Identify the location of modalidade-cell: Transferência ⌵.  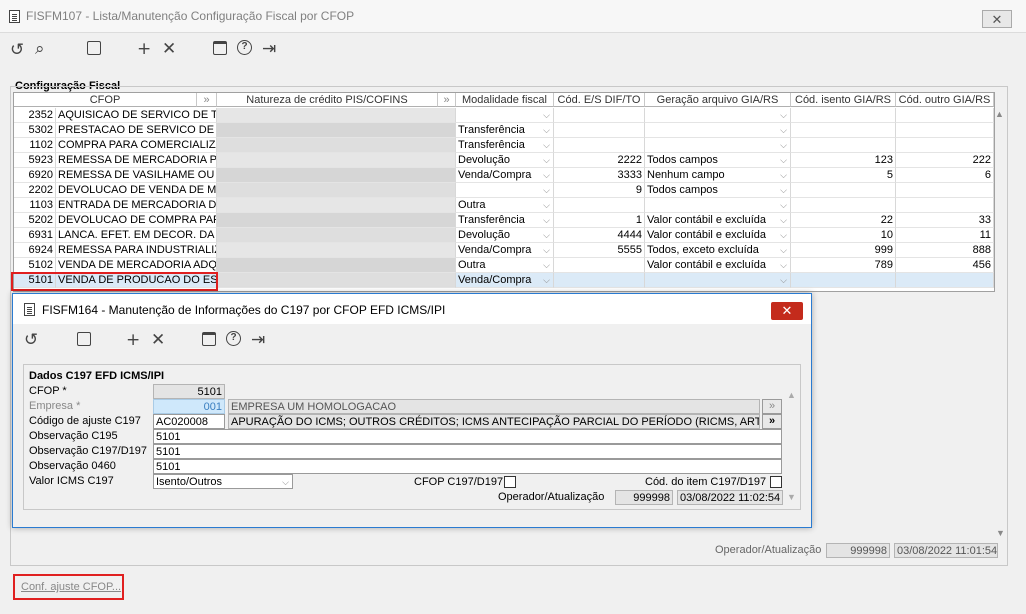
(505, 220).